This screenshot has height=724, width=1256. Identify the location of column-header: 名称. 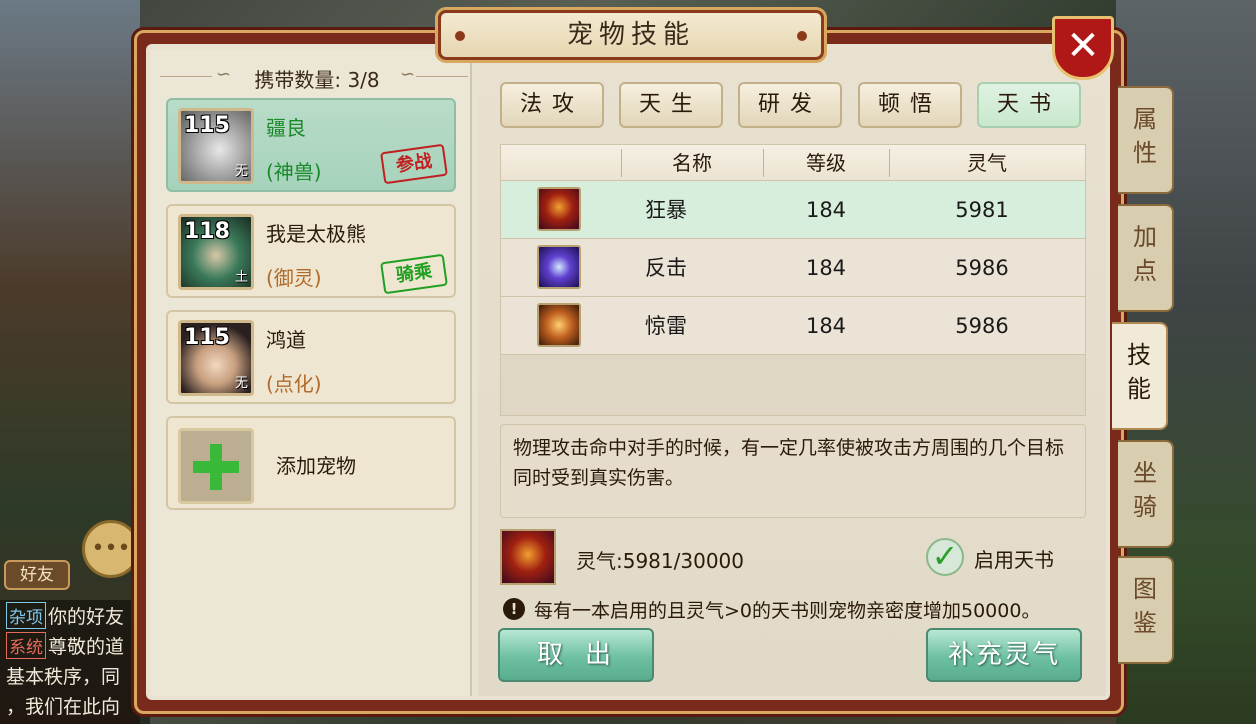
(692, 163).